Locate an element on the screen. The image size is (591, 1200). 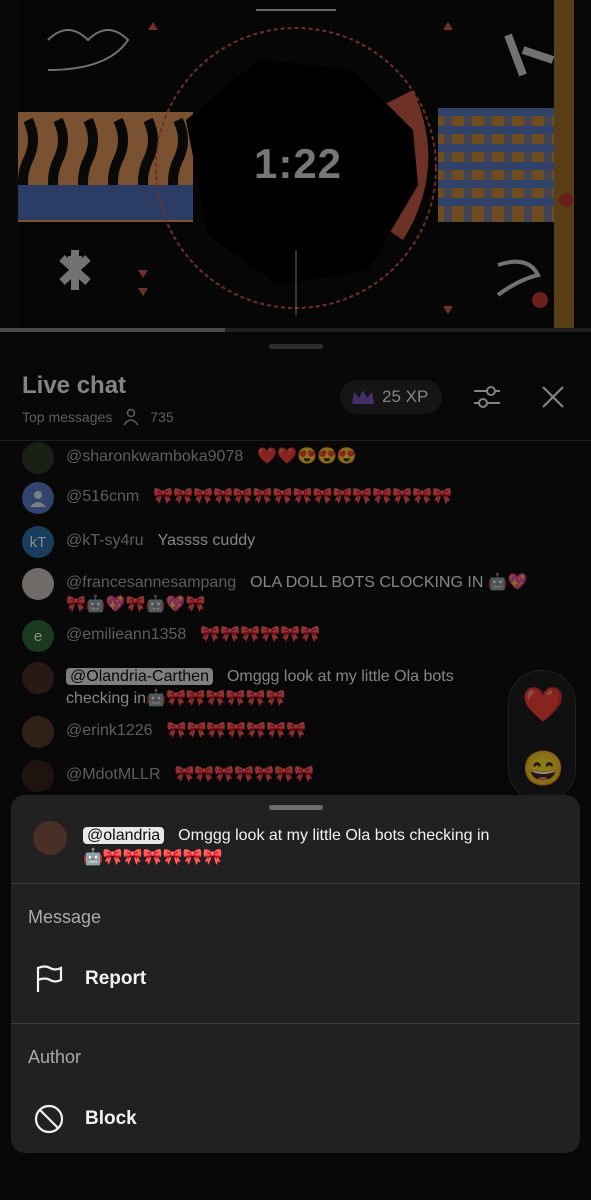
message-author: @francesannesampang is located at coordinates (151, 582).